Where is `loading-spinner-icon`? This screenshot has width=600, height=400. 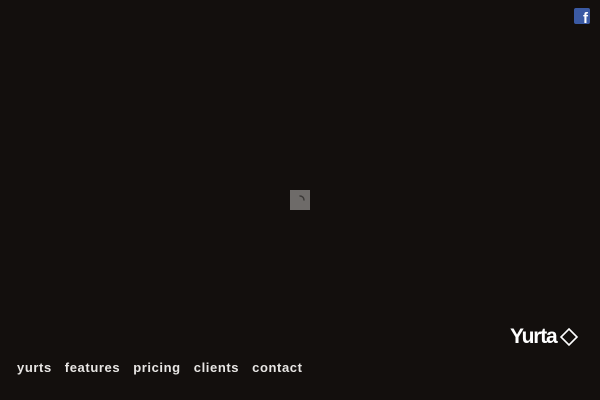 loading-spinner-icon is located at coordinates (302, 198).